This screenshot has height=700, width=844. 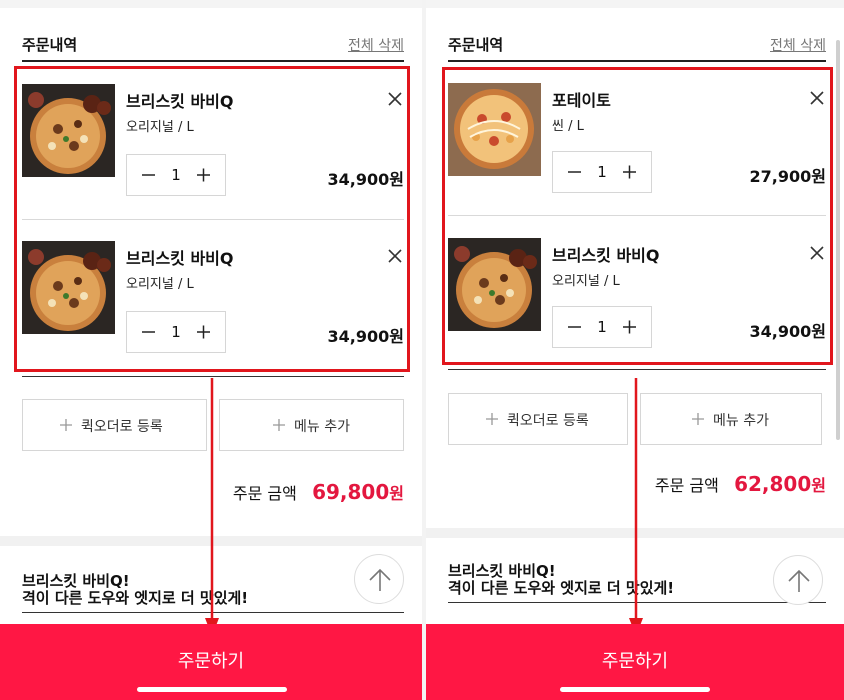 What do you see at coordinates (773, 484) in the screenshot?
I see `total-amount: 62,800` at bounding box center [773, 484].